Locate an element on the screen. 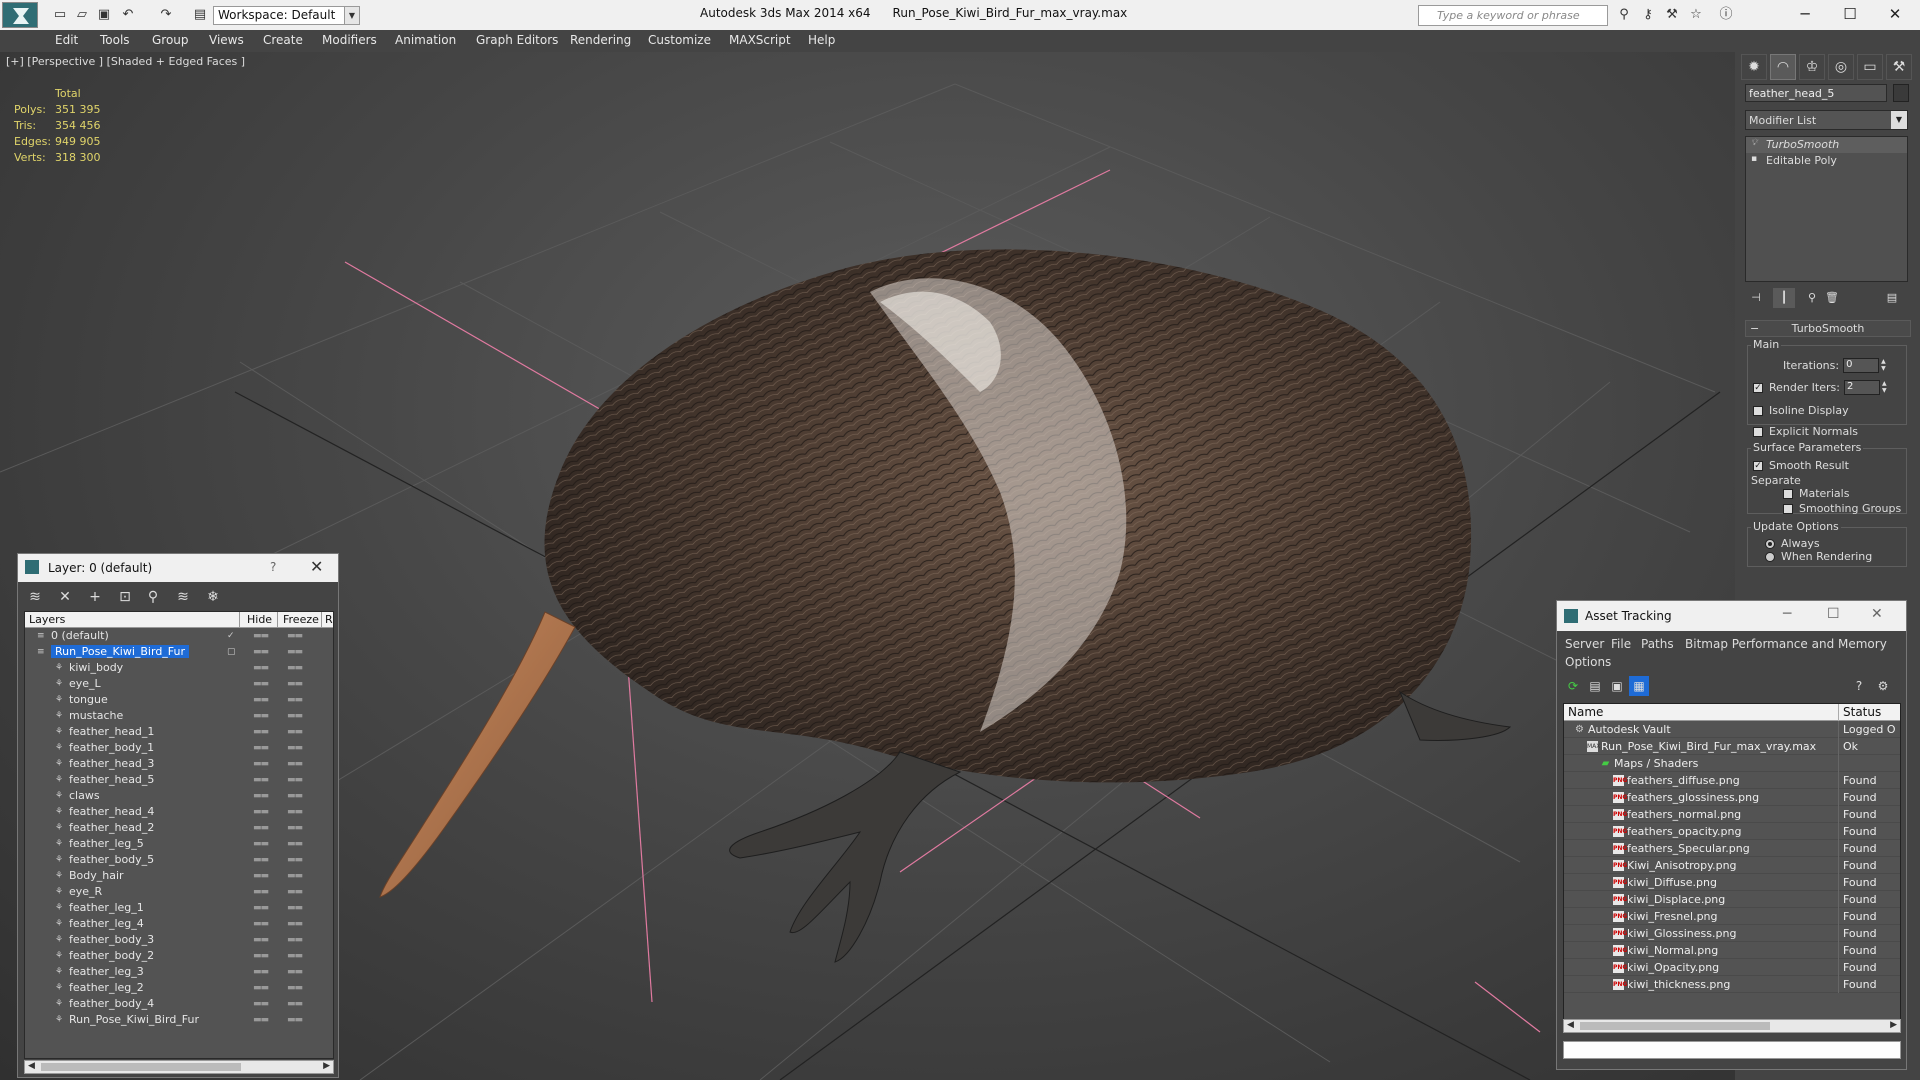 Image resolution: width=1920 pixels, height=1080 pixels. asset-row: PNG feathers_diffuse.png Found is located at coordinates (1732, 780).